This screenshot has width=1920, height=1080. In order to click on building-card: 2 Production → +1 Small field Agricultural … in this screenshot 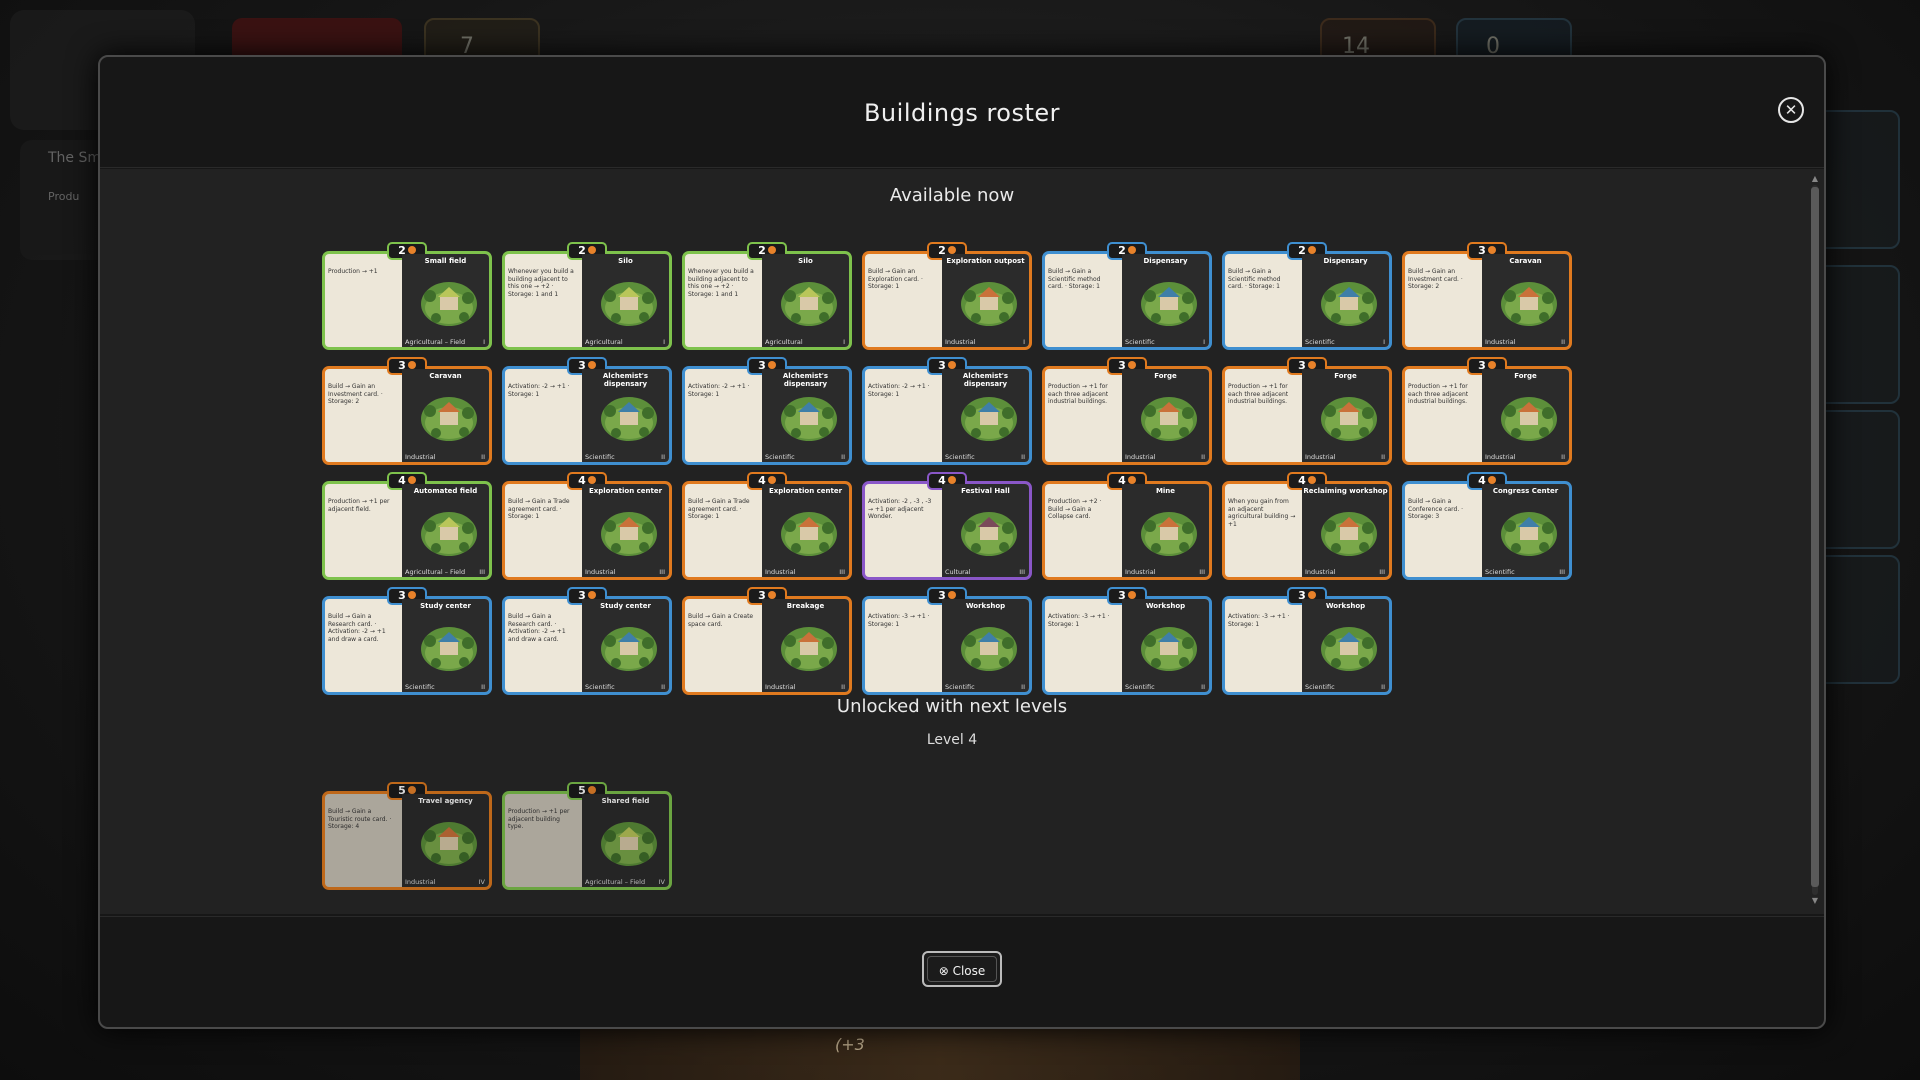, I will do `click(407, 296)`.